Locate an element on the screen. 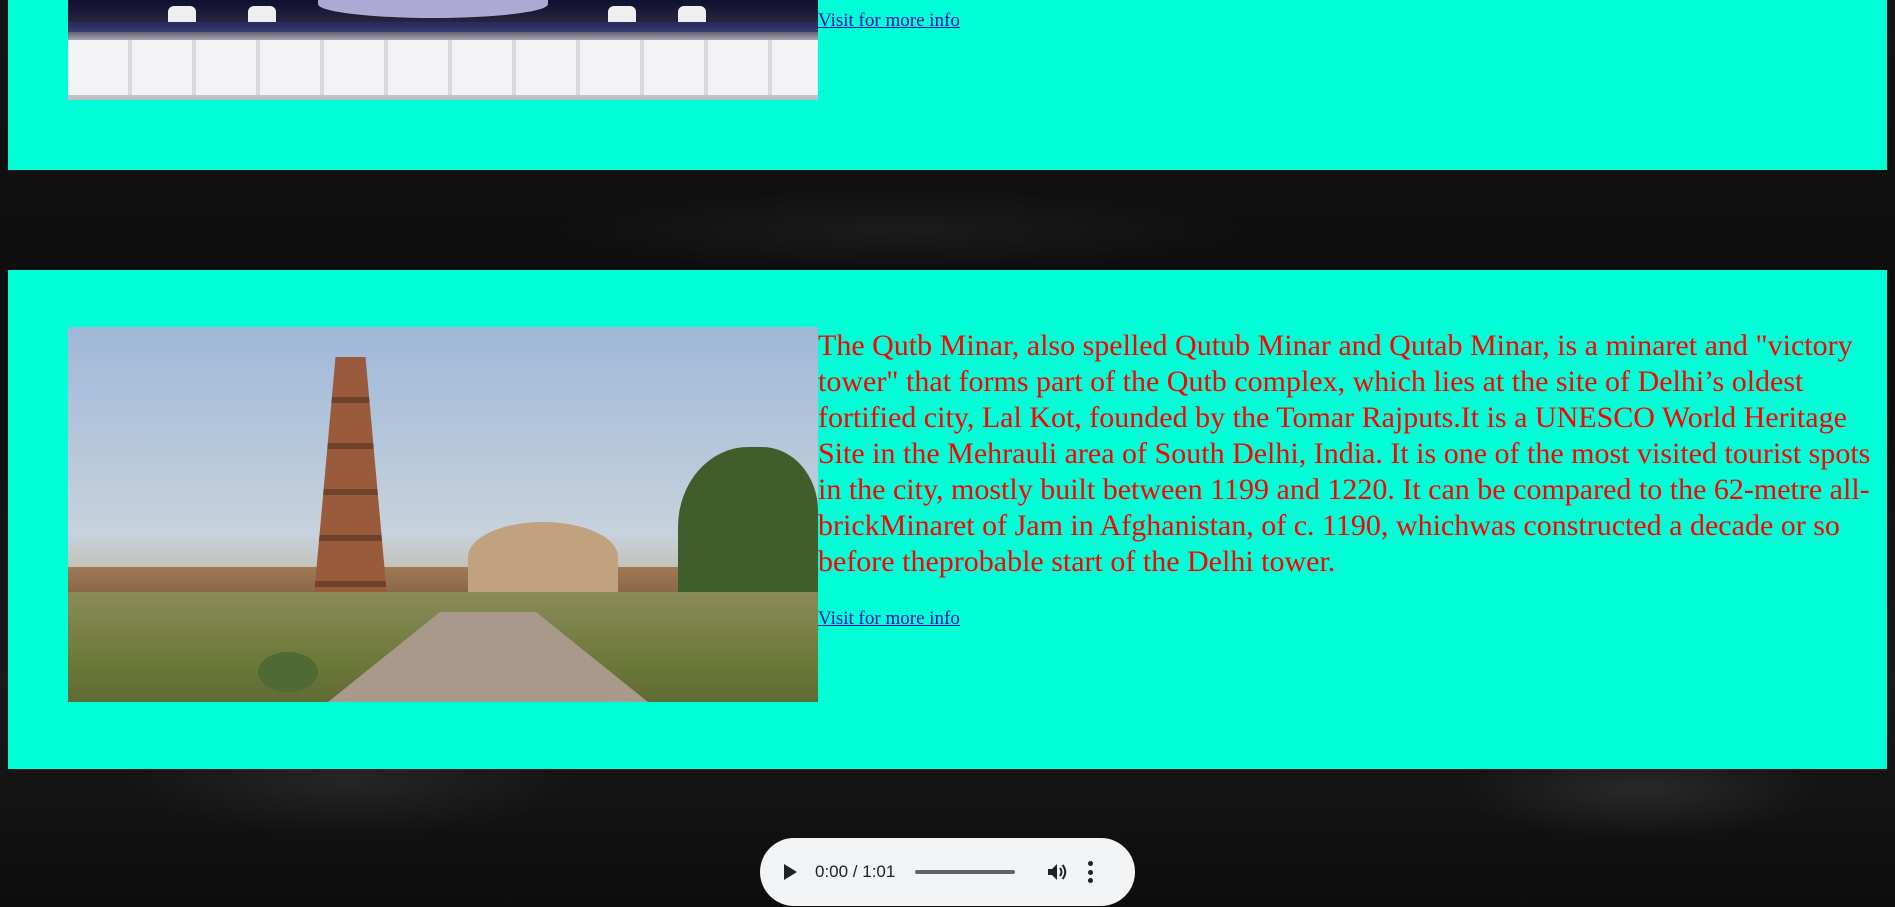 This screenshot has width=1895, height=907. volume-icon is located at coordinates (1058, 872).